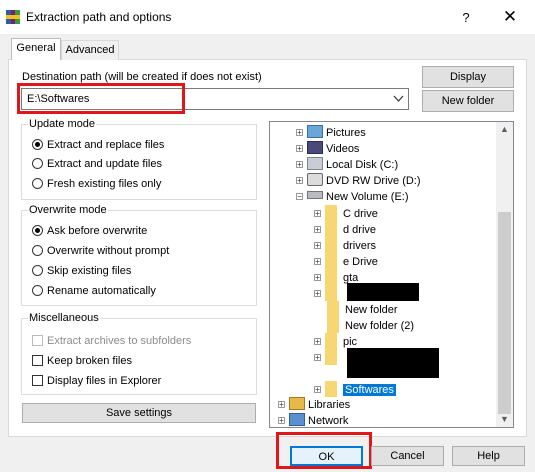 The image size is (535, 472). What do you see at coordinates (346, 213) in the screenshot?
I see `tree-item-c-drive: + C drive` at bounding box center [346, 213].